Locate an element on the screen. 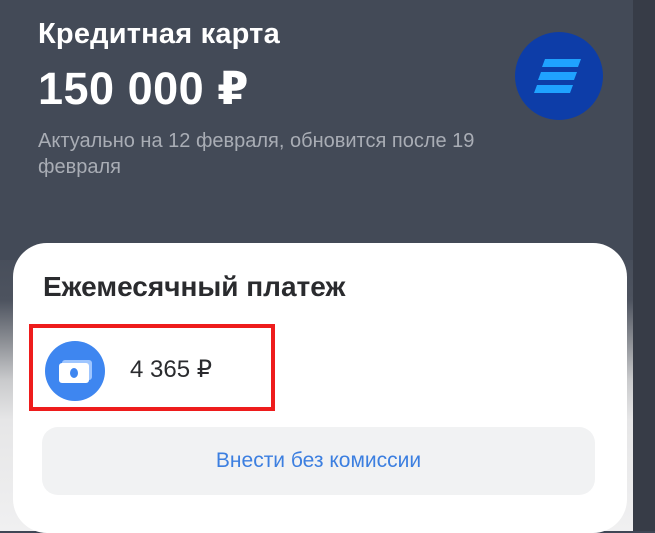  credit-limit-amount: 150 000 ₽ is located at coordinates (143, 88).